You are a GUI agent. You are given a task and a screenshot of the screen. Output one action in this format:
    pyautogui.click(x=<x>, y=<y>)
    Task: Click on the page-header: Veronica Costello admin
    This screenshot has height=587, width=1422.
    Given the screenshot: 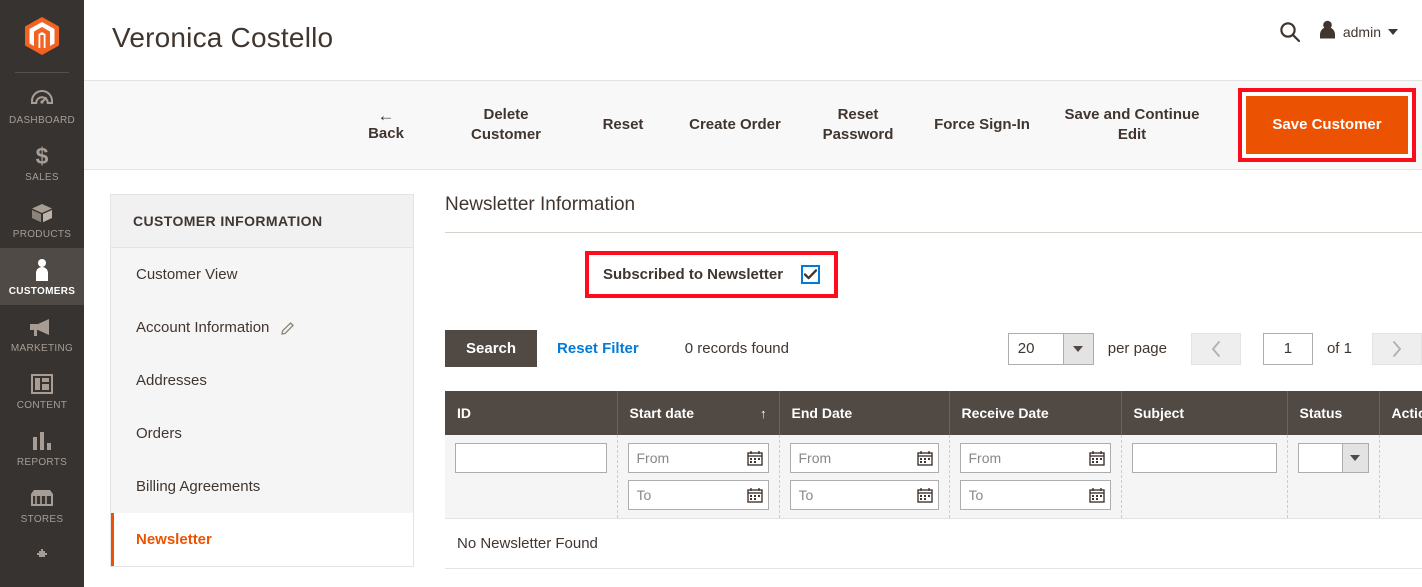 What is the action you would take?
    pyautogui.click(x=753, y=40)
    